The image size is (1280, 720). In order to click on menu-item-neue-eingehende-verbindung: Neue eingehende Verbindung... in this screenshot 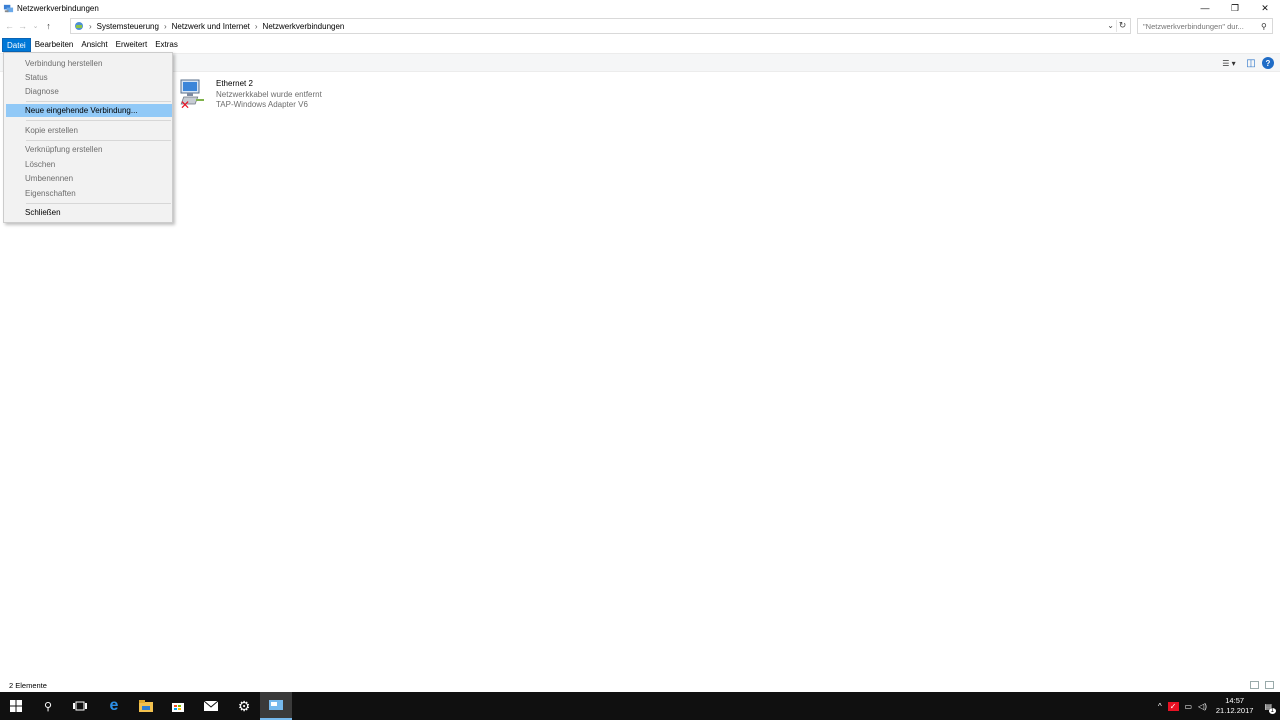, I will do `click(89, 110)`.